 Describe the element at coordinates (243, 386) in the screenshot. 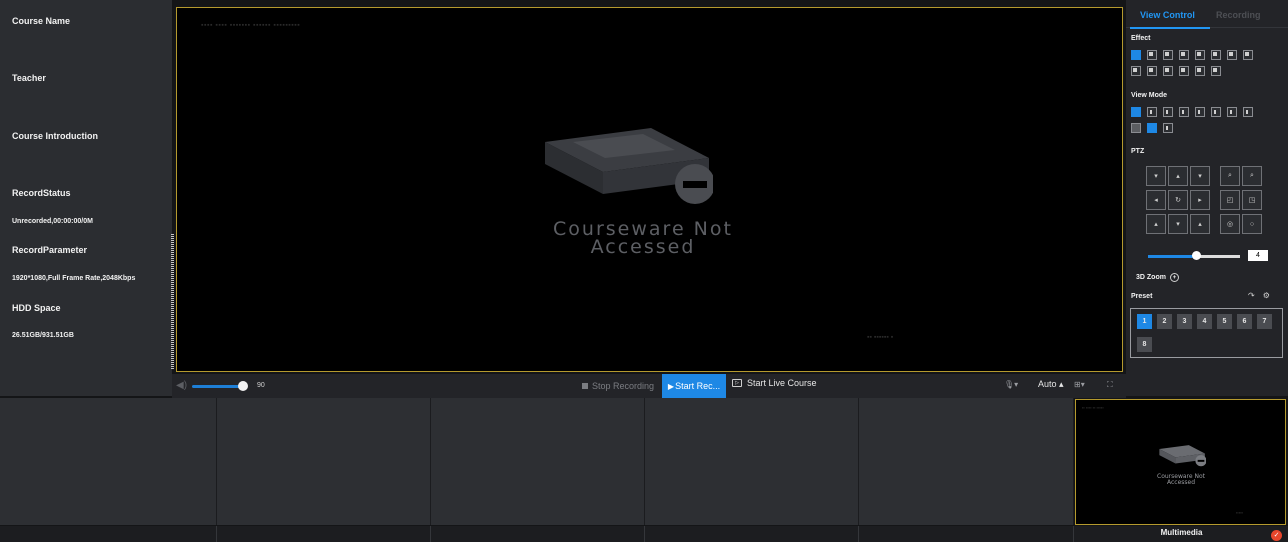

I see `volume-slider-knob` at that location.